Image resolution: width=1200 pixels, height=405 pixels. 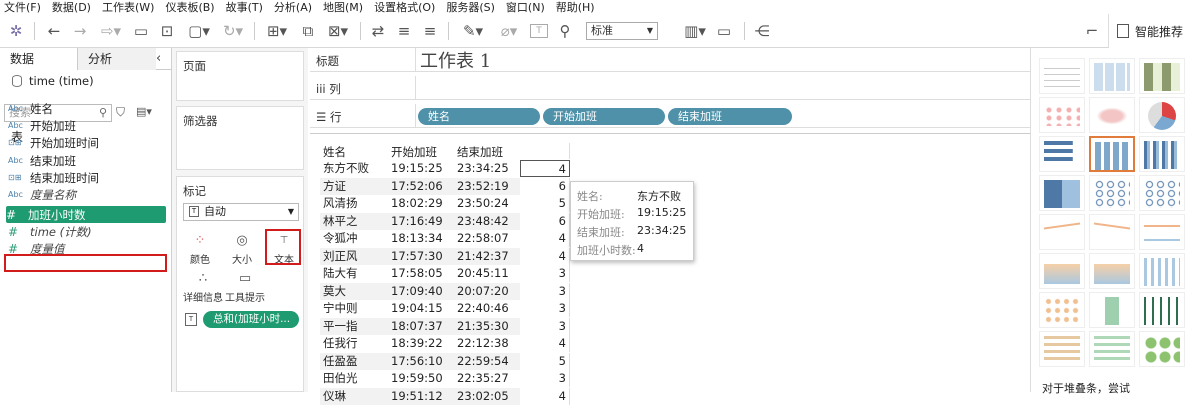 What do you see at coordinates (80, 31) in the screenshot?
I see `redo-icon: →` at bounding box center [80, 31].